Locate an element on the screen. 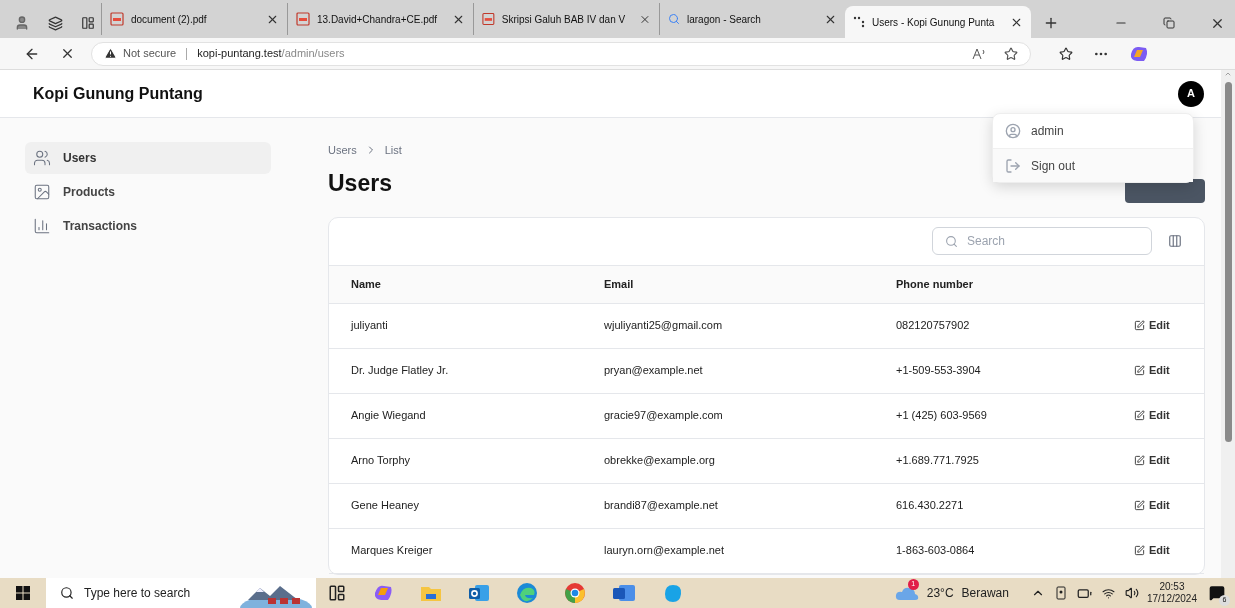 The width and height of the screenshot is (1235, 608). stop-icon is located at coordinates (67, 53).